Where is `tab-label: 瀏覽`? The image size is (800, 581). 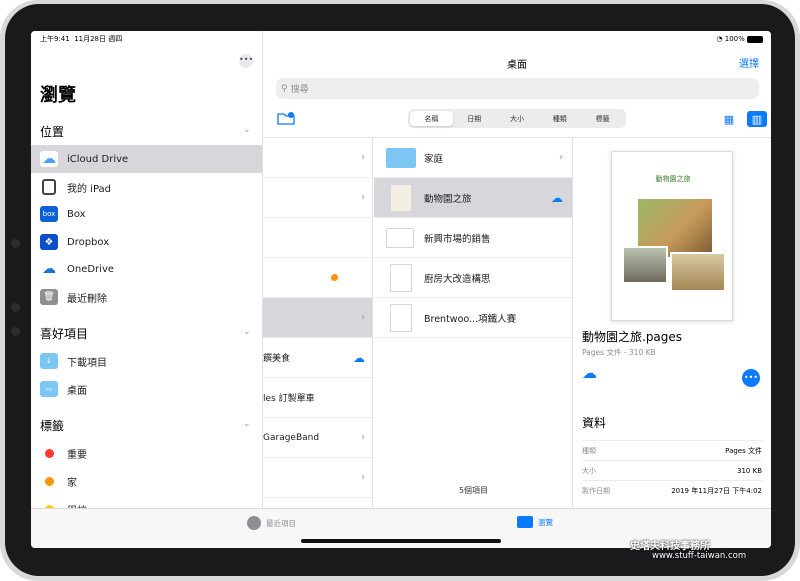
tab-label: 瀏覽 is located at coordinates (545, 522).